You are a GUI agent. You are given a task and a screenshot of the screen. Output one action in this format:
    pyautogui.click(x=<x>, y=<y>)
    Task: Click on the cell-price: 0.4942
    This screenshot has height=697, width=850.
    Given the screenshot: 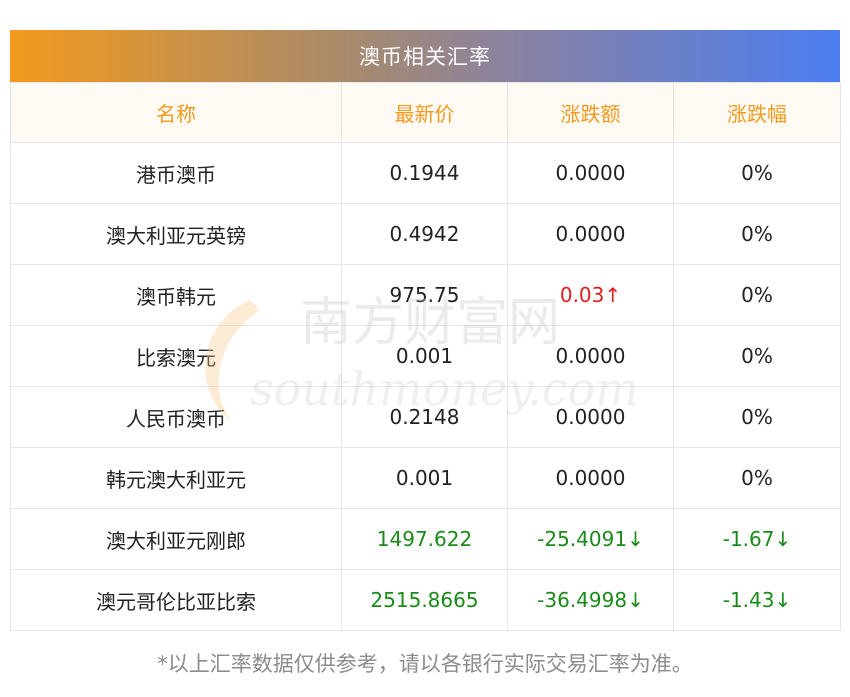 What is the action you would take?
    pyautogui.click(x=424, y=234)
    